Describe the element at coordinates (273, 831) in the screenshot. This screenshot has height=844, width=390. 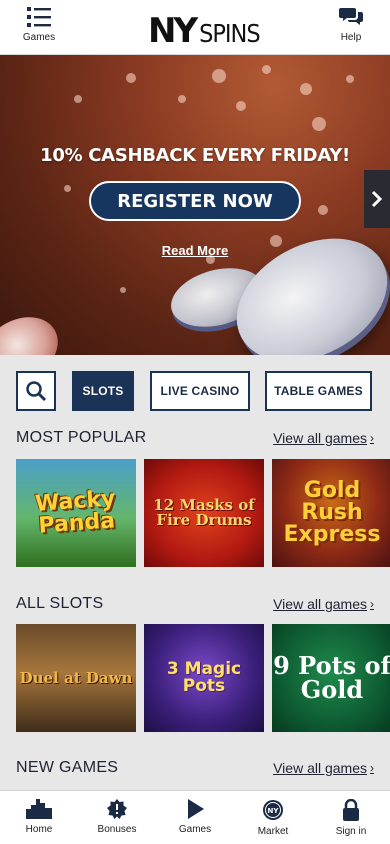
I see `nav-label: Market` at that location.